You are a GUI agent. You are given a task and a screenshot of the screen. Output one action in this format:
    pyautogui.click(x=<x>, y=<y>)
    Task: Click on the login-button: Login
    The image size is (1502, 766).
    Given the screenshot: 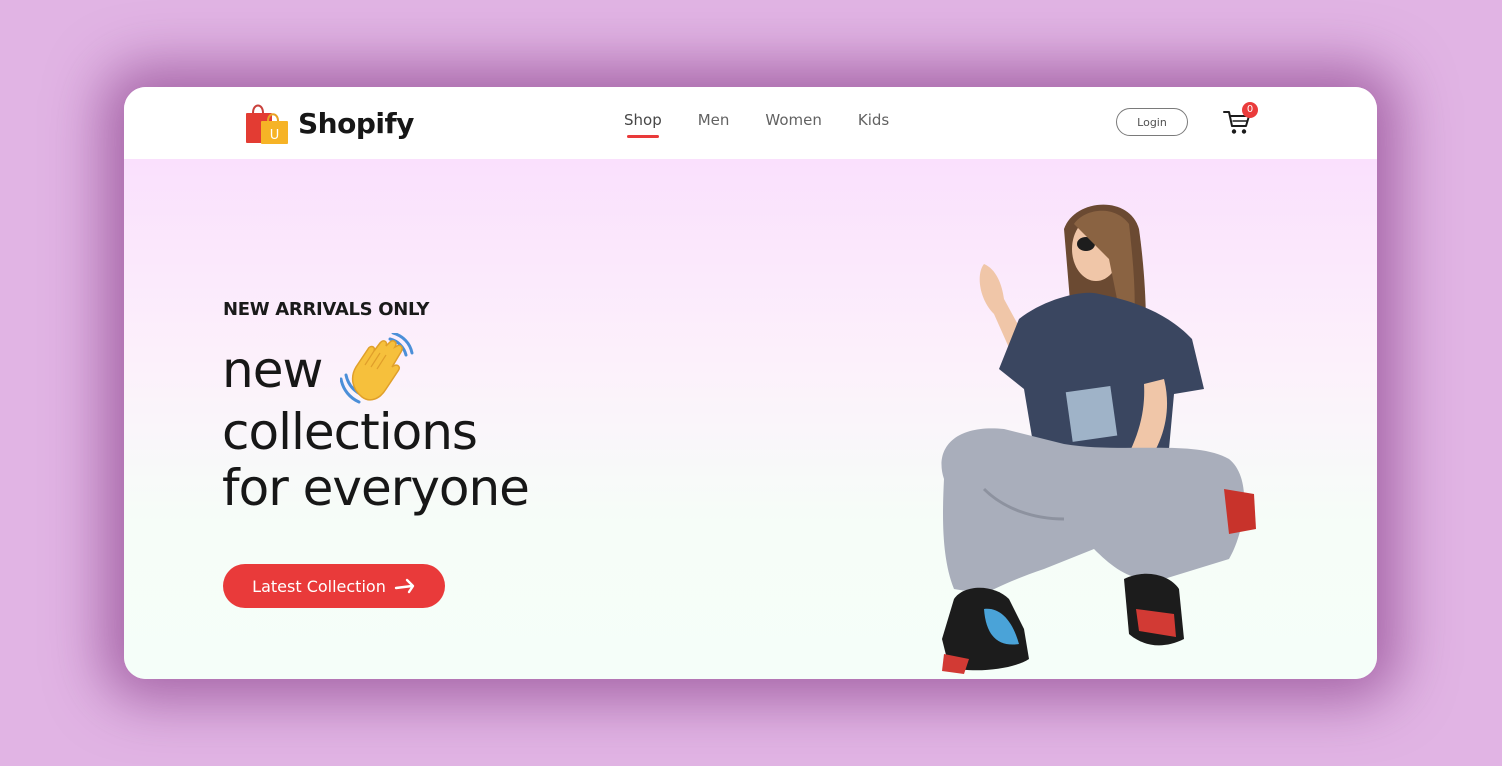 What is the action you would take?
    pyautogui.click(x=1152, y=122)
    